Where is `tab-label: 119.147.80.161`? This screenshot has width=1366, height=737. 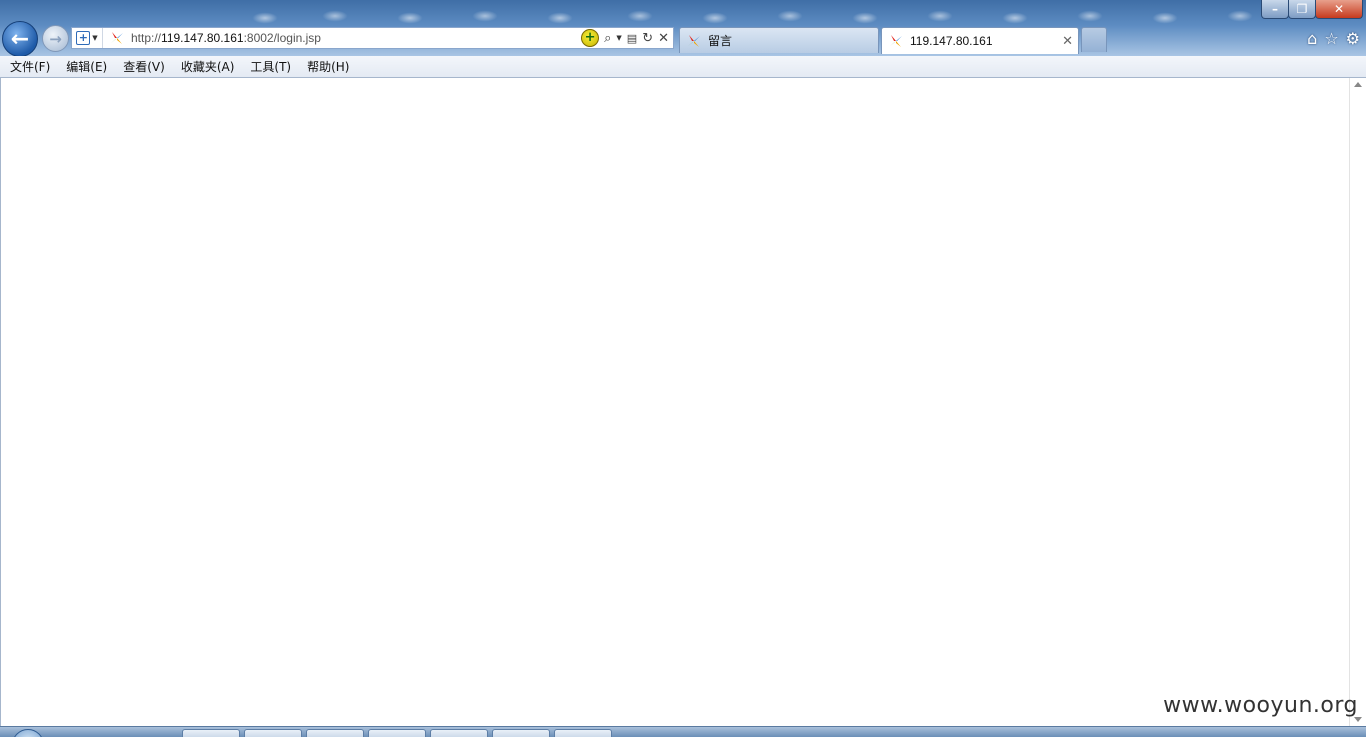 tab-label: 119.147.80.161 is located at coordinates (951, 41).